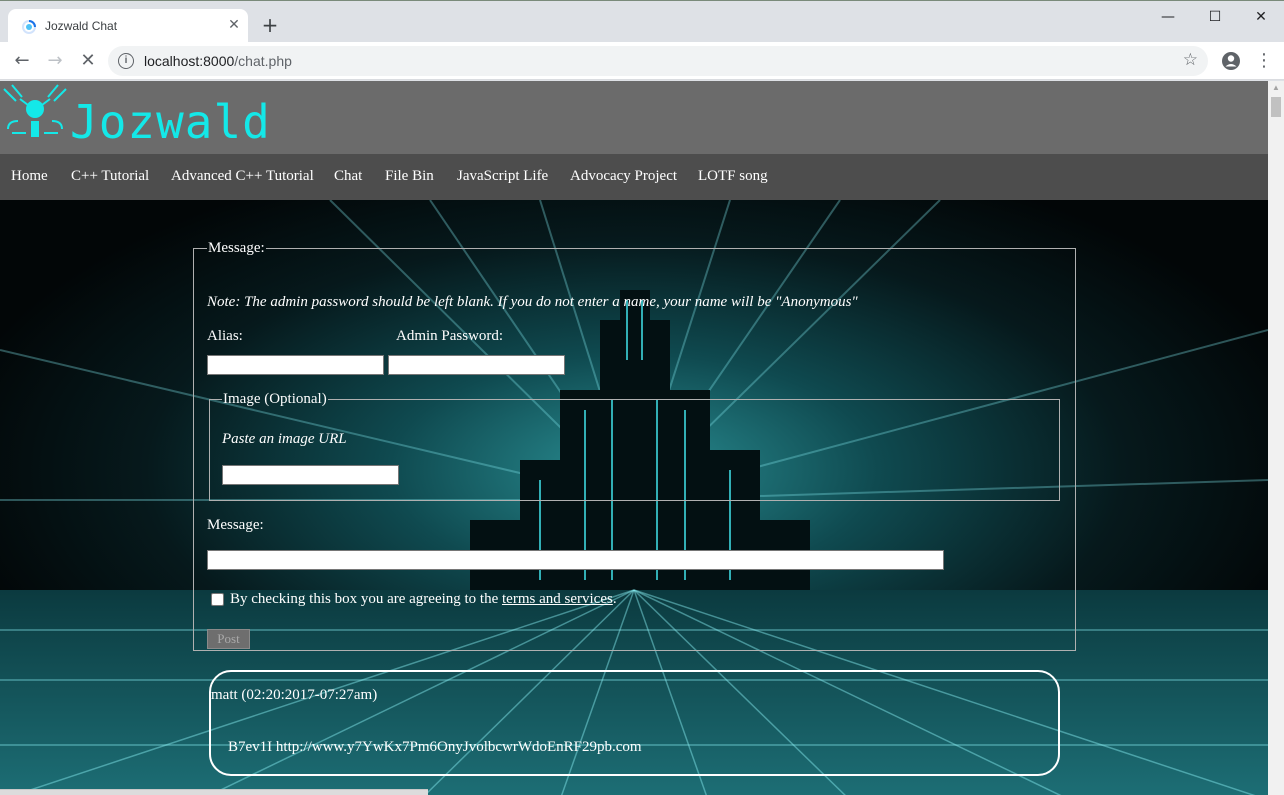  What do you see at coordinates (235, 525) in the screenshot?
I see `message-label: Message:` at bounding box center [235, 525].